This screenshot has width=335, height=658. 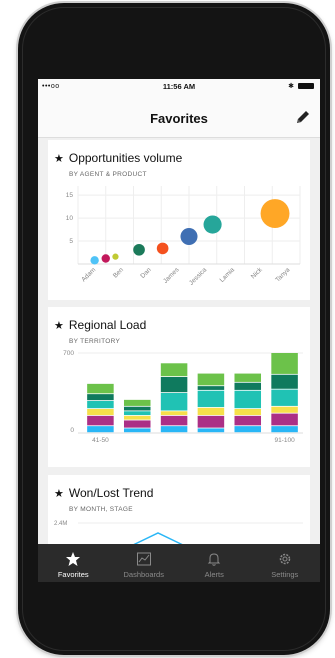 I want to click on card-title: ★ Opportunities volume, so click(x=118, y=158).